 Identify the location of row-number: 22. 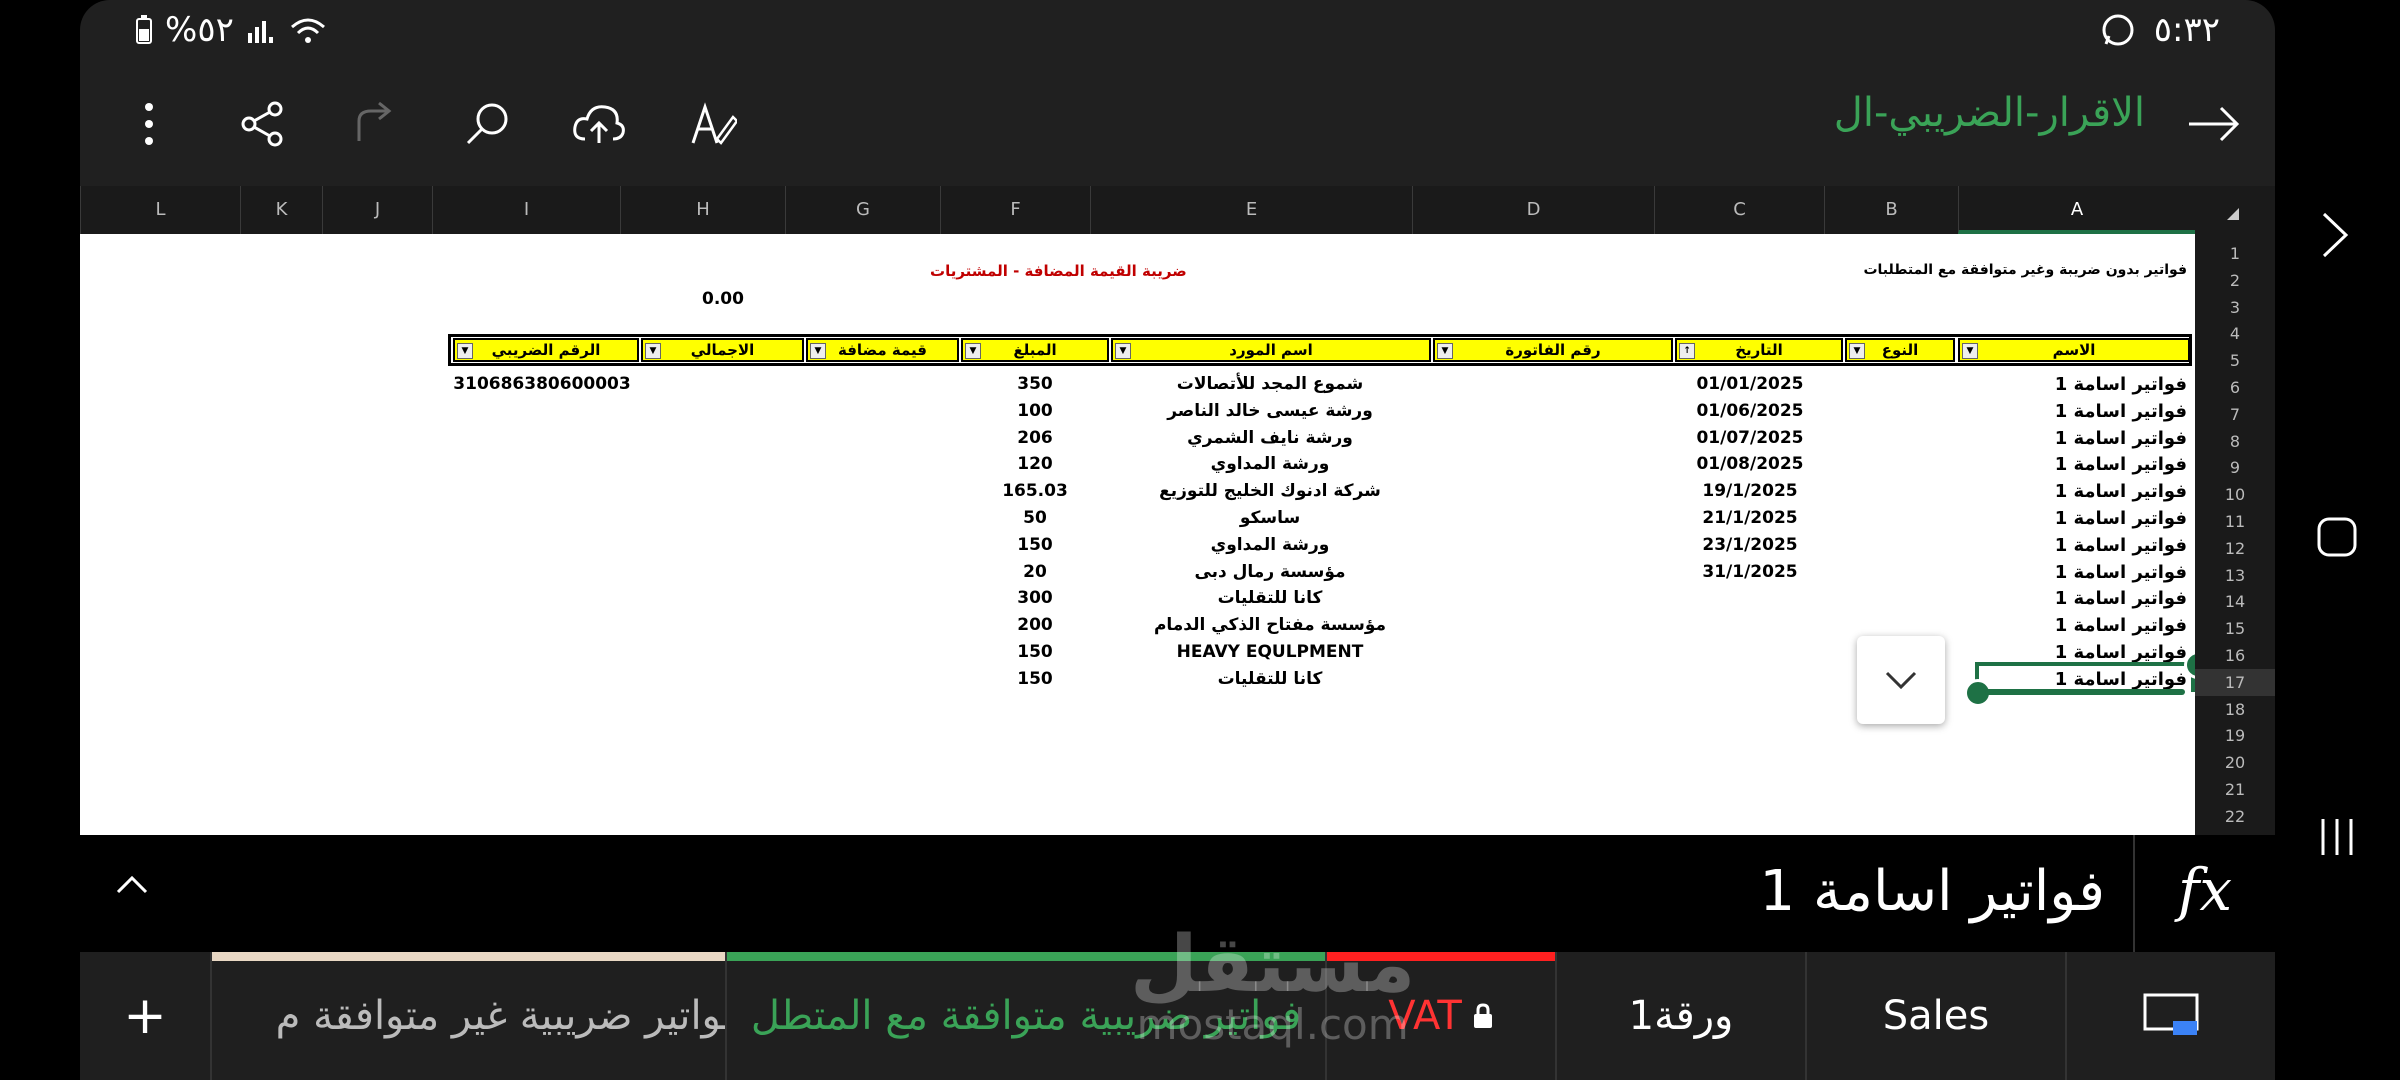
(2235, 816).